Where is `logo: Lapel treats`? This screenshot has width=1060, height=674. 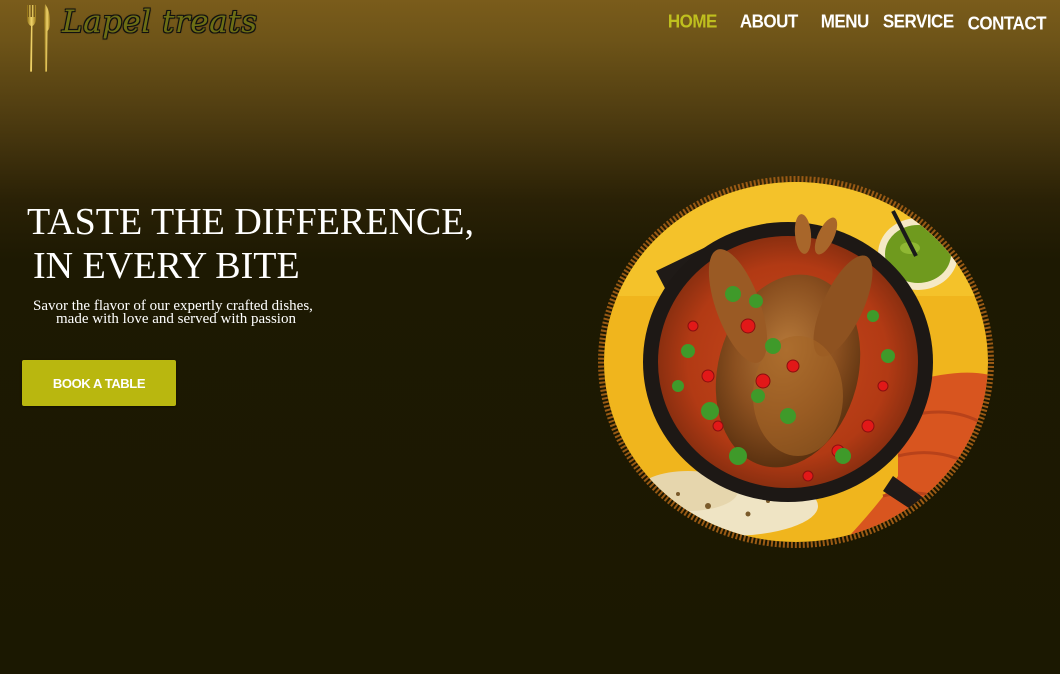
logo: Lapel treats is located at coordinates (144, 38).